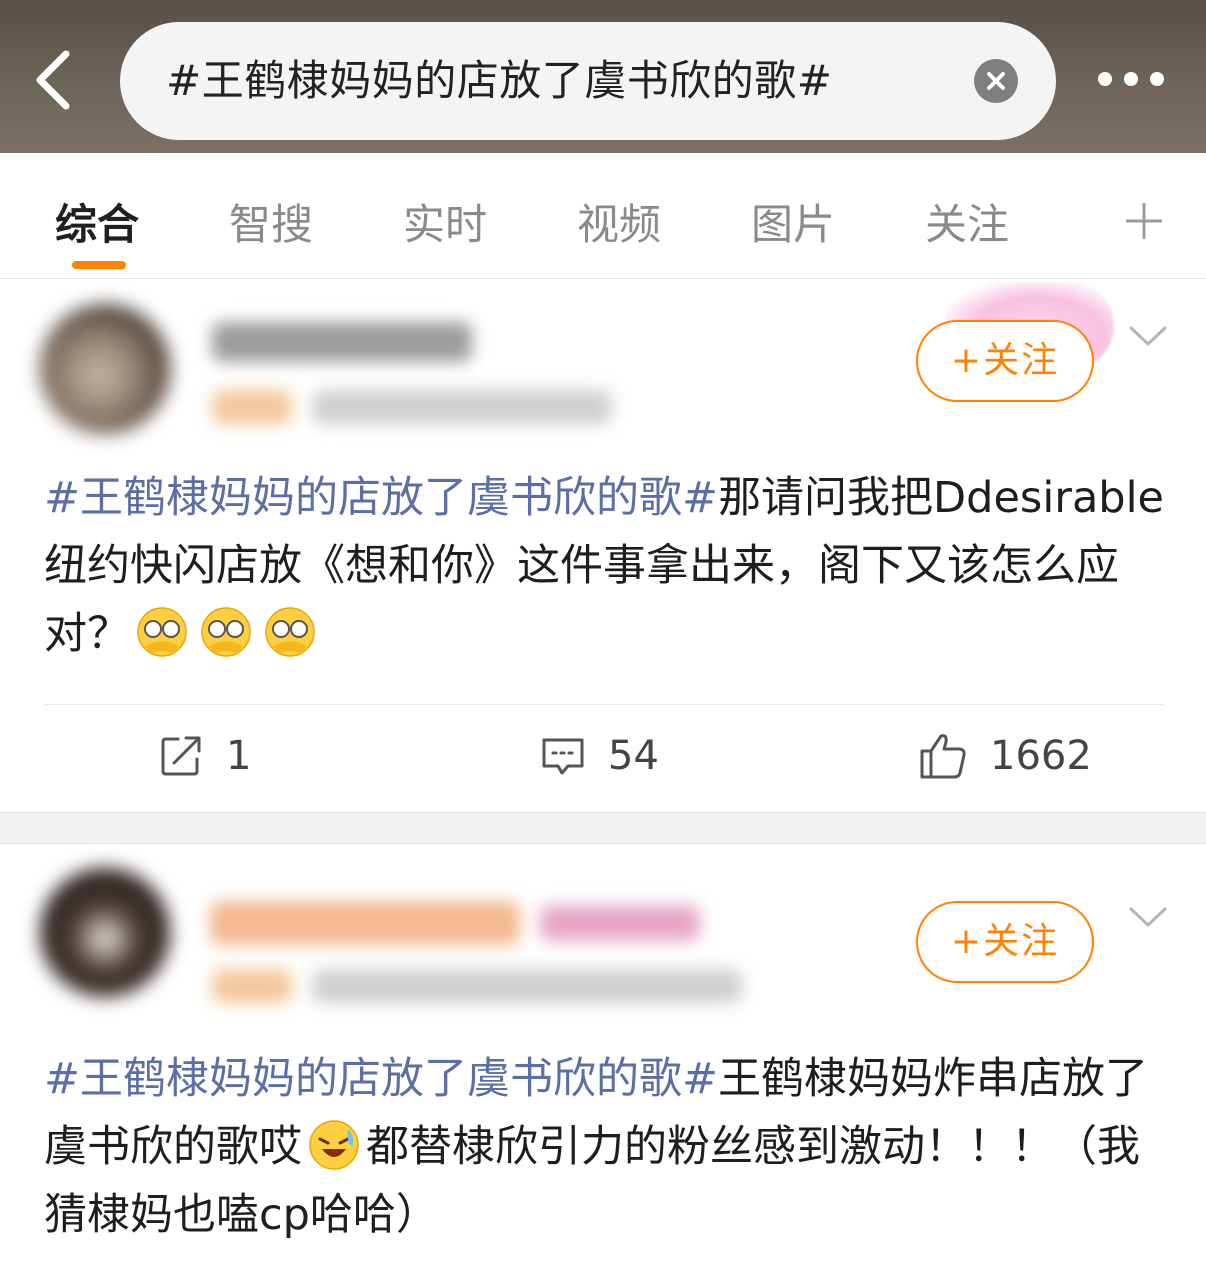 This screenshot has height=1264, width=1206. I want to click on more-icon, so click(1105, 79).